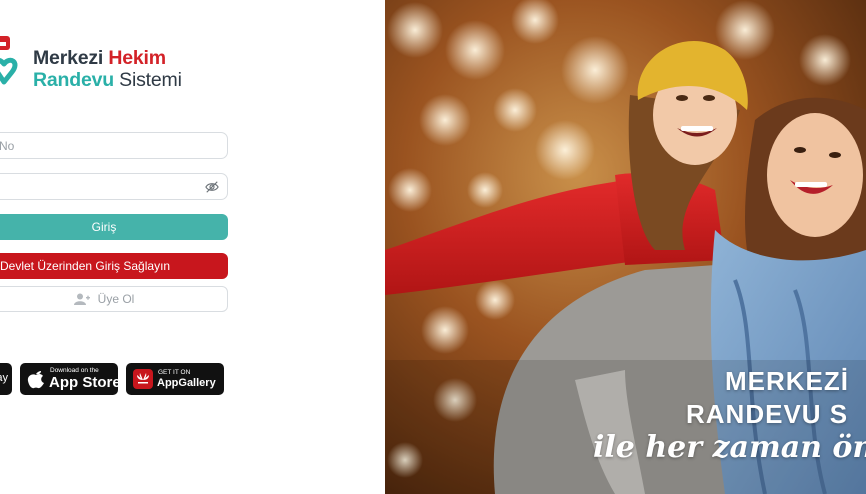 Image resolution: width=866 pixels, height=494 pixels. I want to click on brand-line-1: Merkezi Hekim, so click(99, 58).